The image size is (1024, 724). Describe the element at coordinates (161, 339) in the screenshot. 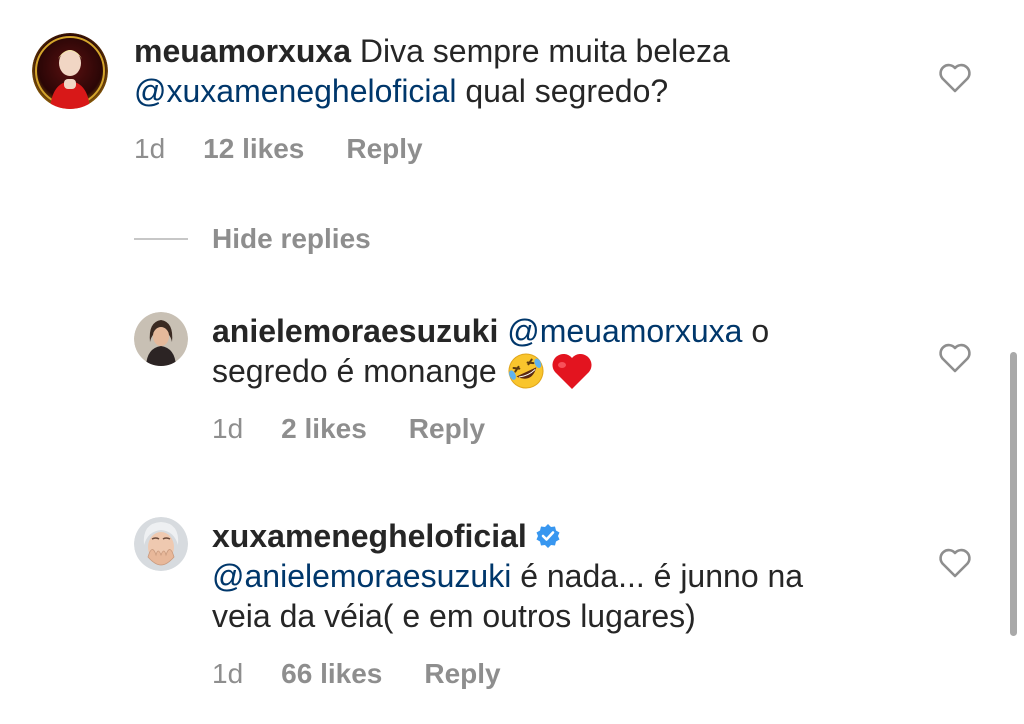

I see `avatar-anielemoraesuzuki` at that location.